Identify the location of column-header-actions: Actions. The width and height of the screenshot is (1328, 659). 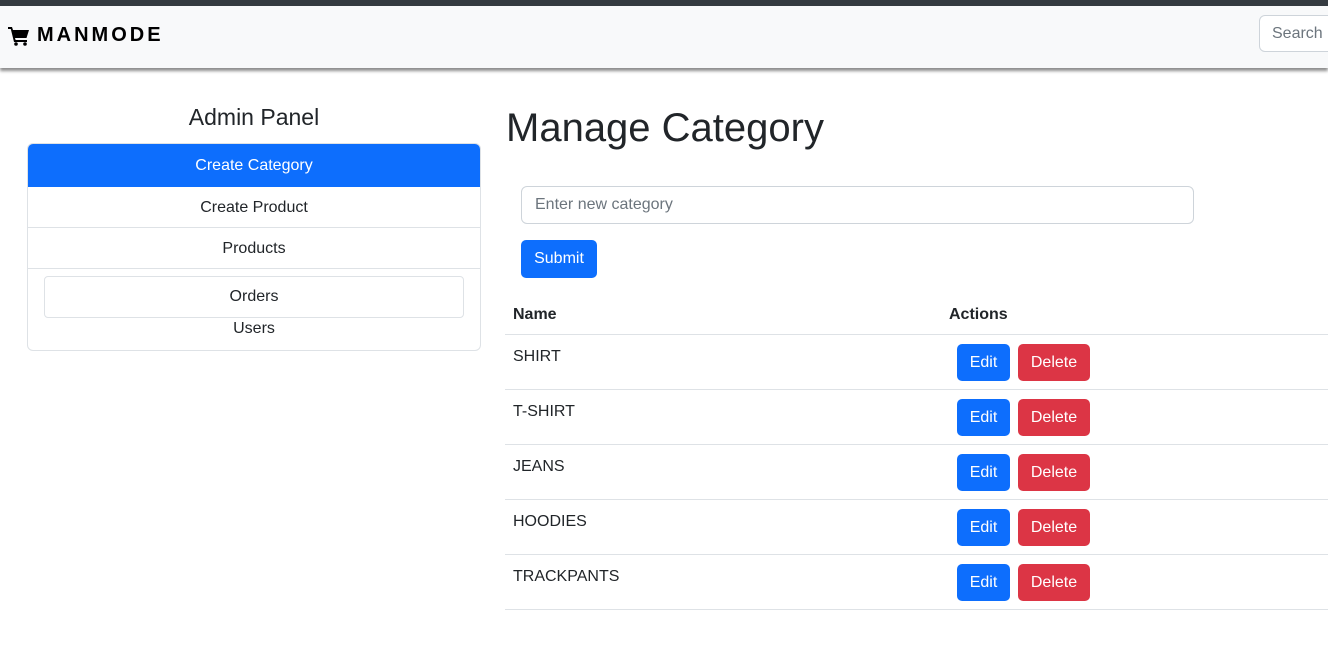
(978, 314).